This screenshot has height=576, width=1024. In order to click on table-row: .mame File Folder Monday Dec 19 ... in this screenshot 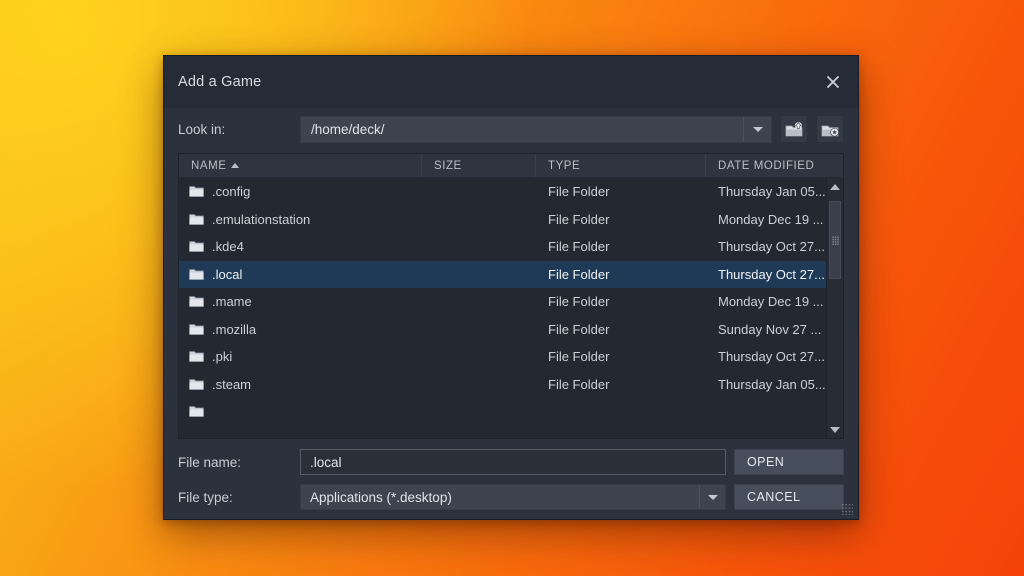, I will do `click(502, 302)`.